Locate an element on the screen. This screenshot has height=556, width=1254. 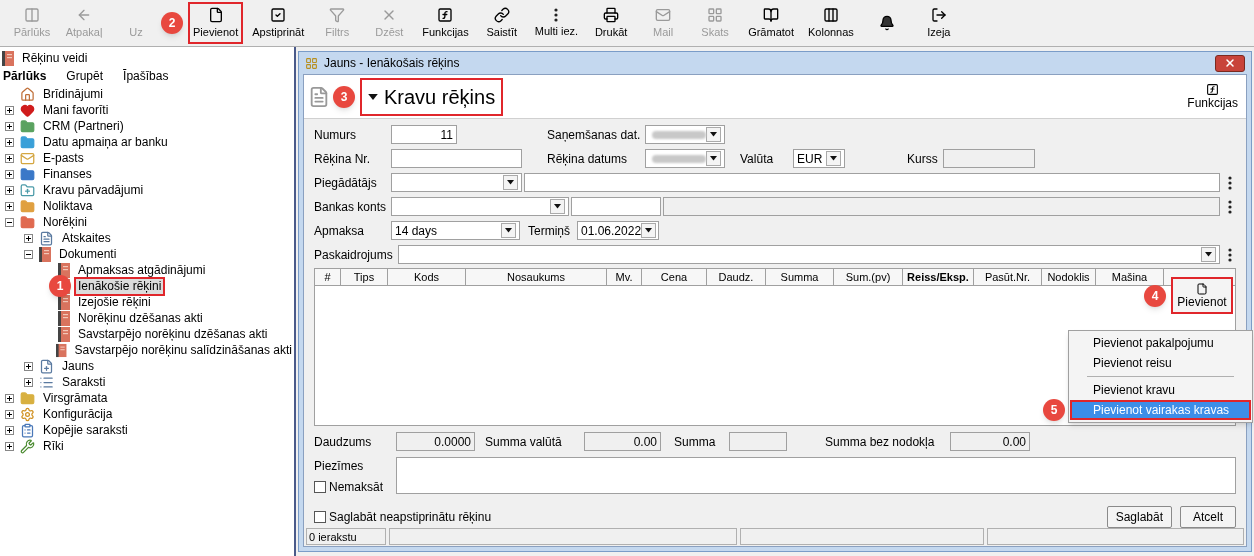
tree-item: Atskaites is located at coordinates (86, 238).